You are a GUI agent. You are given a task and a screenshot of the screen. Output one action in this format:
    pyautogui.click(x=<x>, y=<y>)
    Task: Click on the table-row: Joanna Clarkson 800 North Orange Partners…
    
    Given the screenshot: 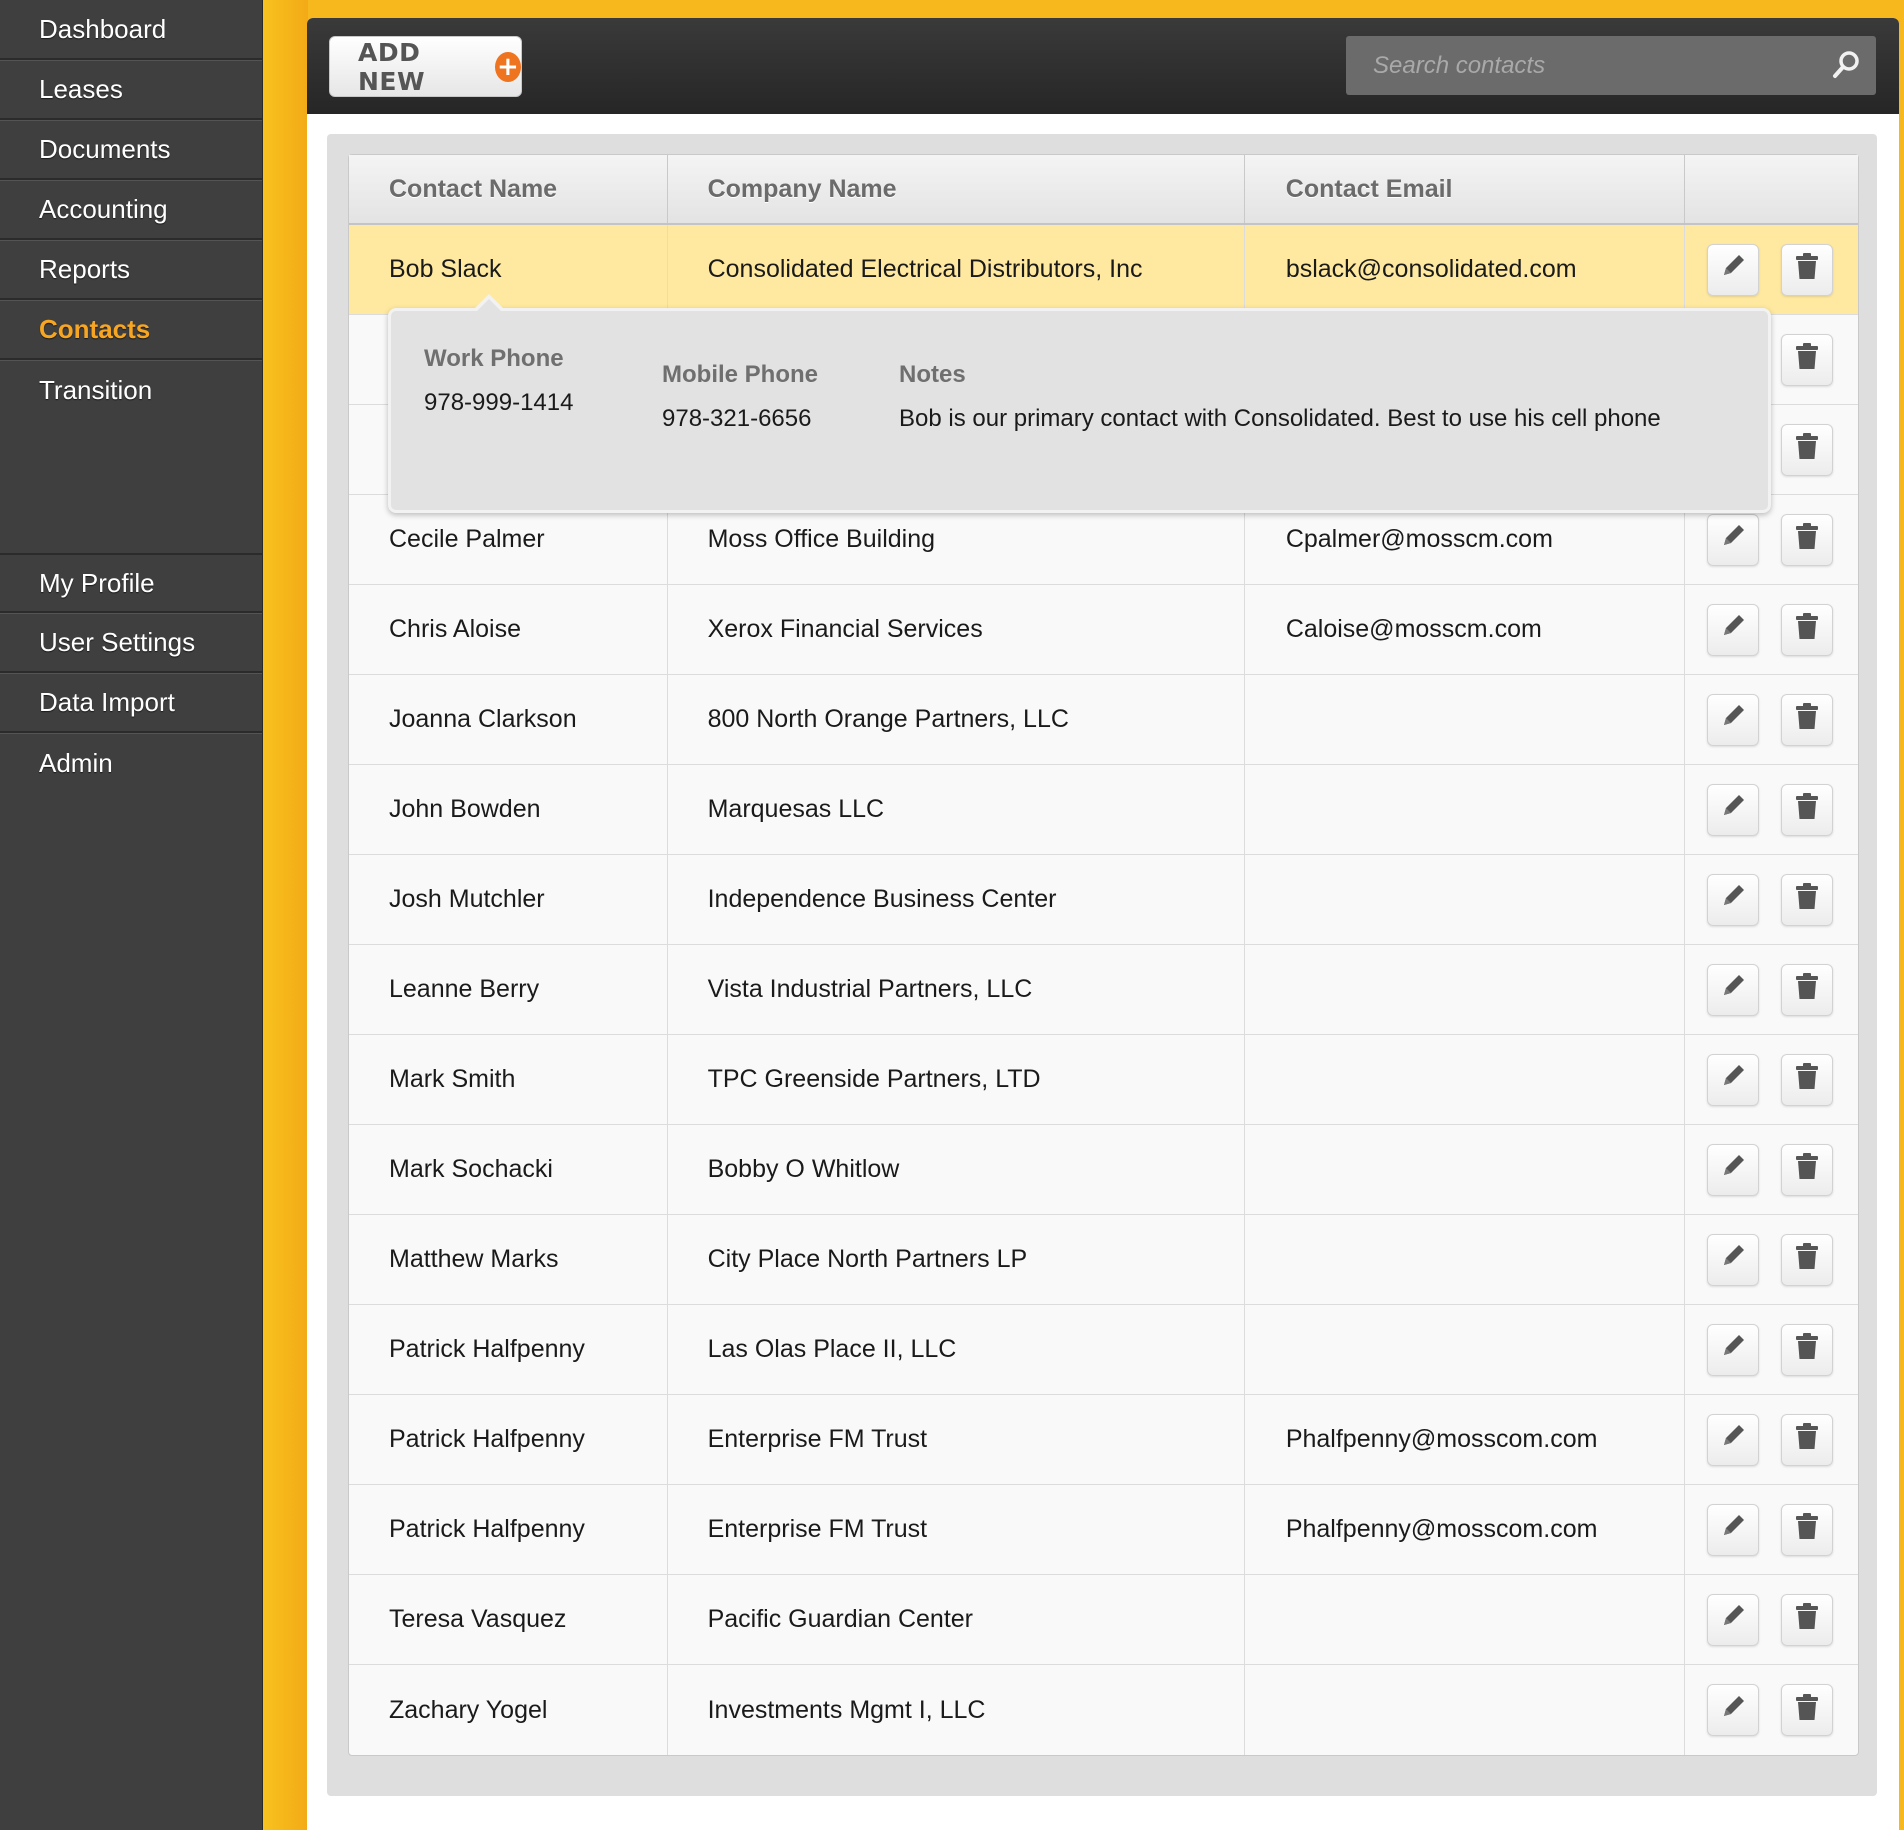 What is the action you would take?
    pyautogui.click(x=1103, y=720)
    